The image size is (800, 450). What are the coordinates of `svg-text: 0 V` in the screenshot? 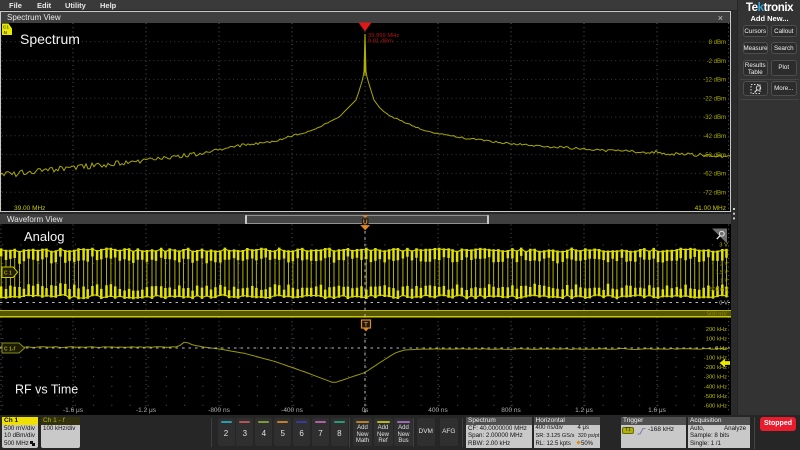 It's located at (723, 303).